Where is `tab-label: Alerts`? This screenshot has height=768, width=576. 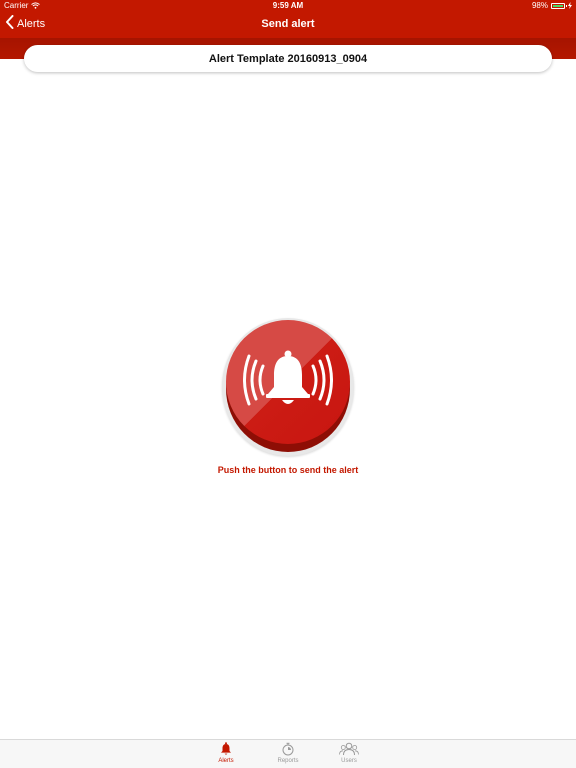
tab-label: Alerts is located at coordinates (226, 761).